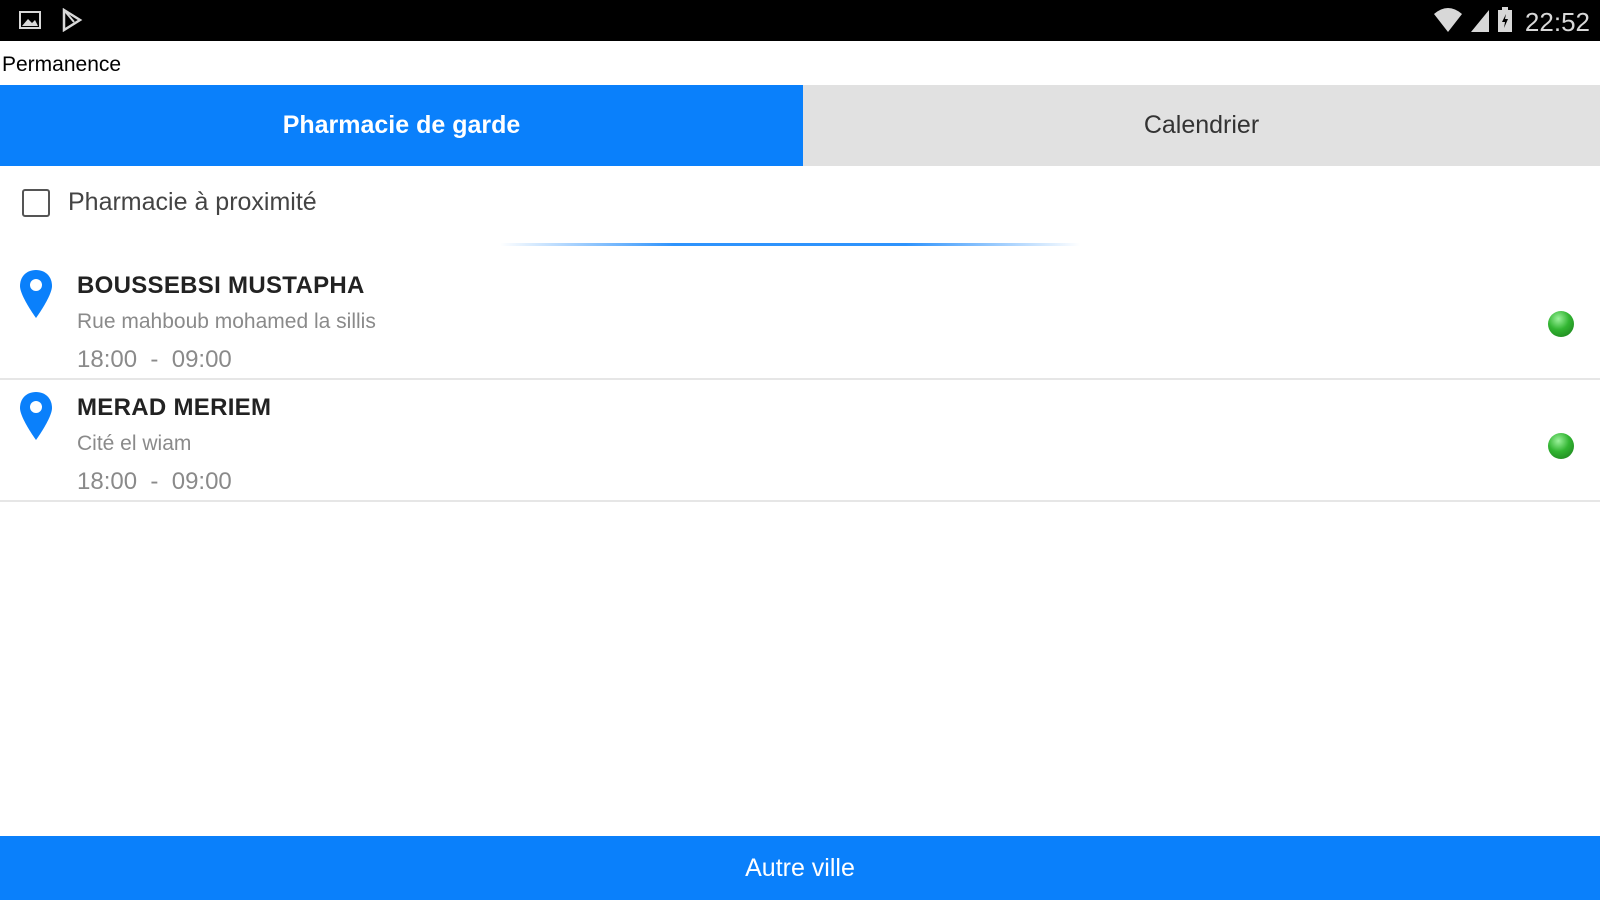 The image size is (1600, 900). What do you see at coordinates (1201, 125) in the screenshot?
I see `tab-calendrier: Calendrier` at bounding box center [1201, 125].